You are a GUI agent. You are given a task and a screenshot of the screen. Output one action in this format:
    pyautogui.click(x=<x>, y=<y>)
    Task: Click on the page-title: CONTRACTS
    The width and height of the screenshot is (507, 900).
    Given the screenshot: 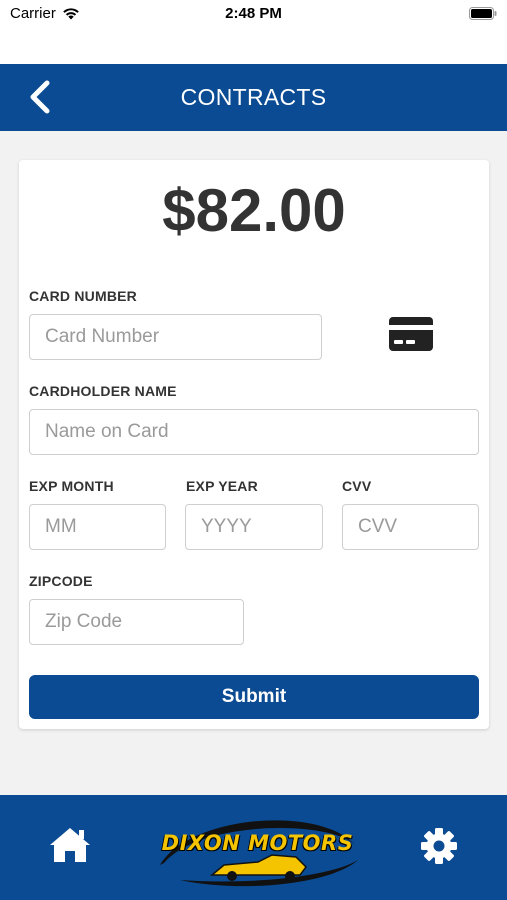 What is the action you would take?
    pyautogui.click(x=253, y=97)
    